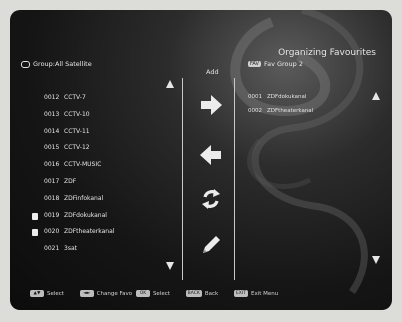  Describe the element at coordinates (212, 72) in the screenshot. I see `add-label: Add` at that location.